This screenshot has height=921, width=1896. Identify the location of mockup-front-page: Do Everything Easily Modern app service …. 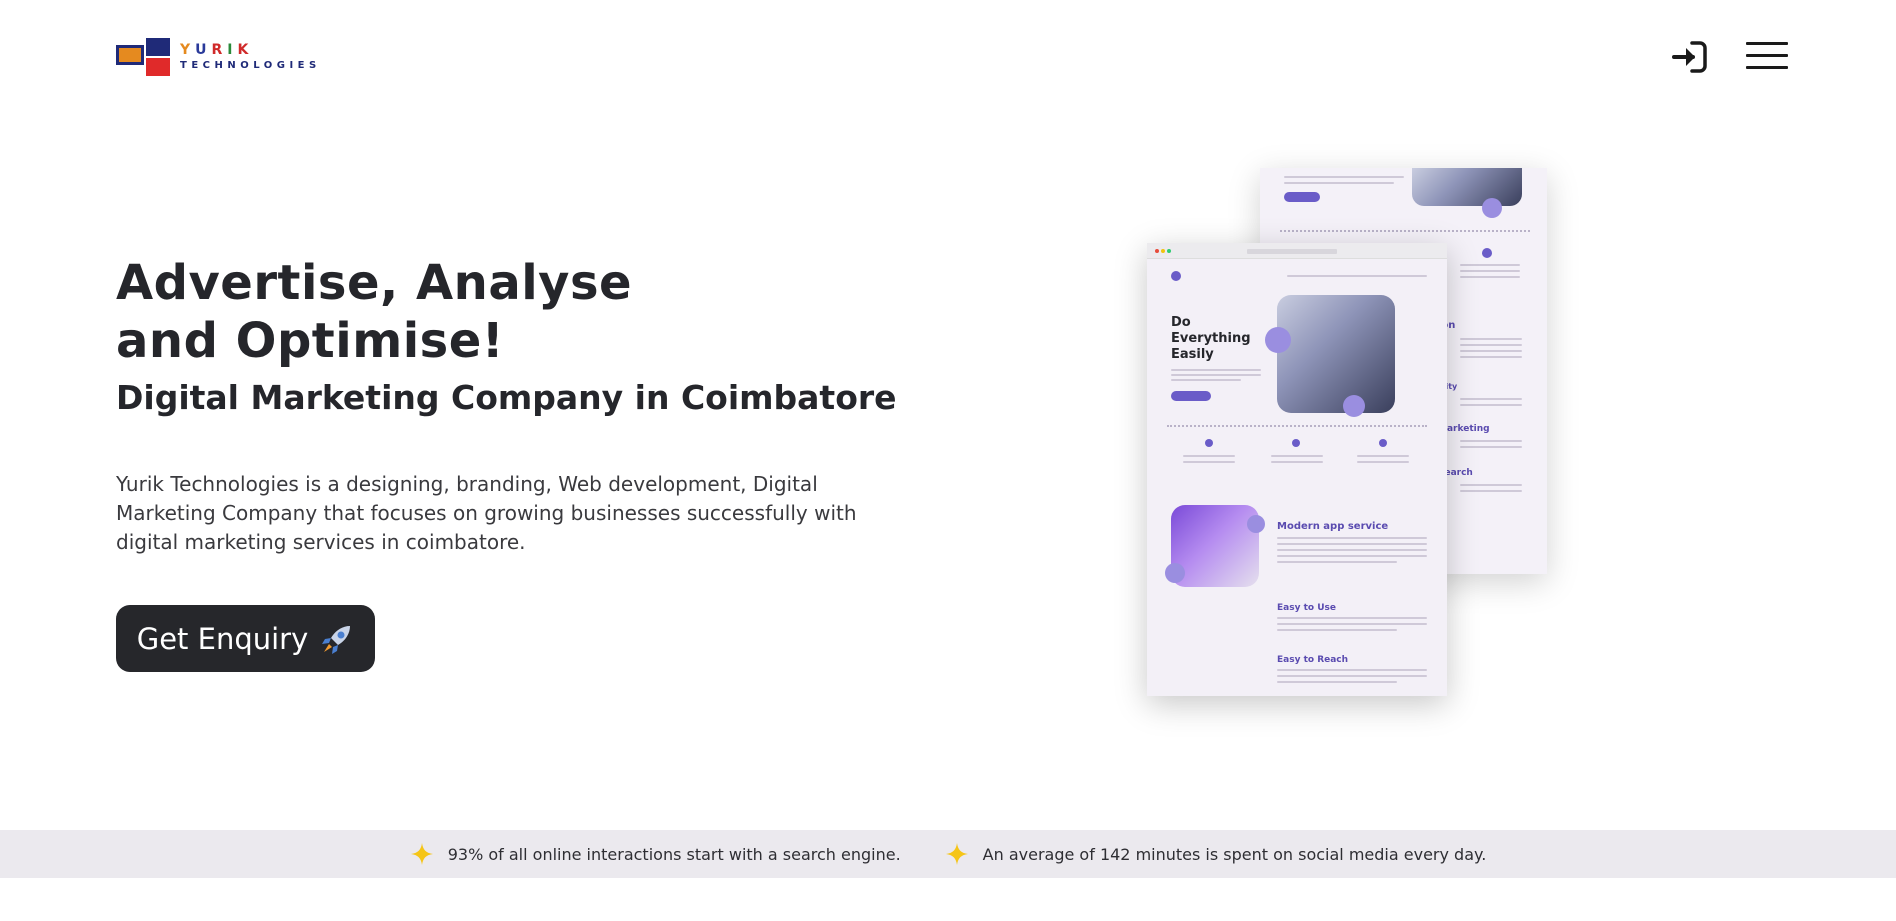
(1297, 469).